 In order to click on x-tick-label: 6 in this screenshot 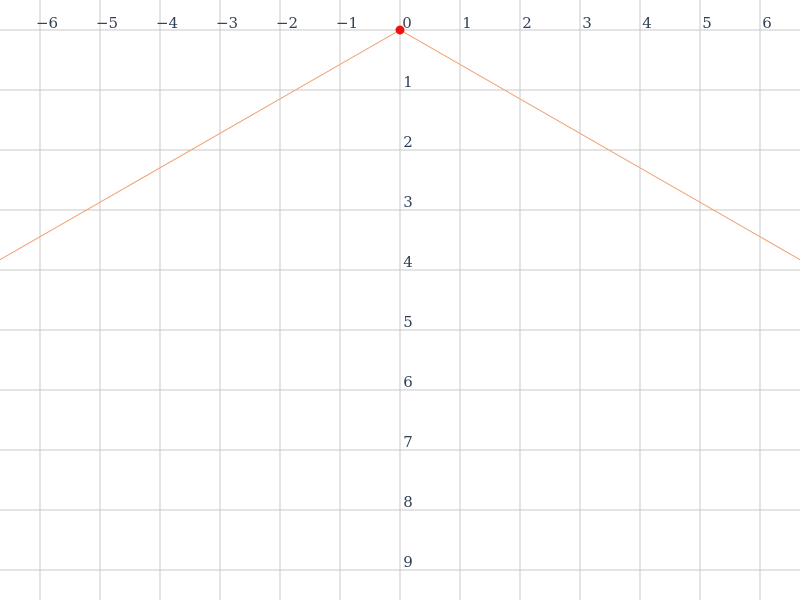, I will do `click(767, 23)`.